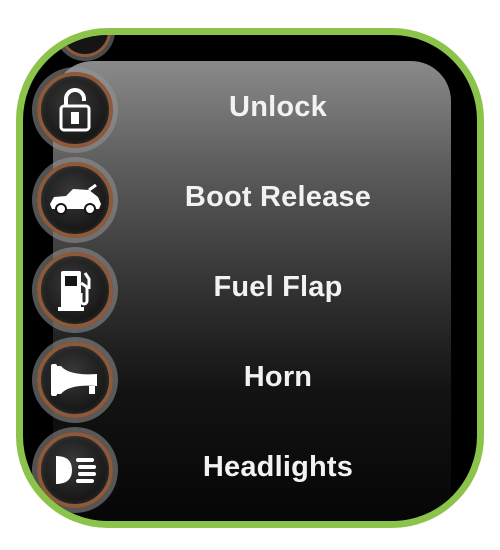 The height and width of the screenshot is (550, 500). I want to click on unlock-label: Unlock, so click(278, 107).